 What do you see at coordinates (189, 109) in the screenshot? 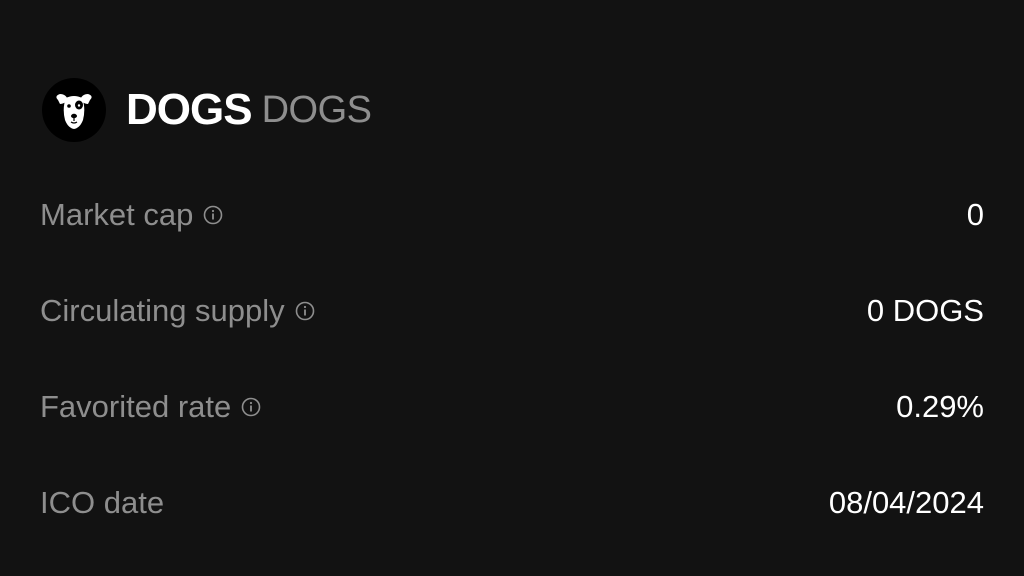
I see `token-name: DOGS` at bounding box center [189, 109].